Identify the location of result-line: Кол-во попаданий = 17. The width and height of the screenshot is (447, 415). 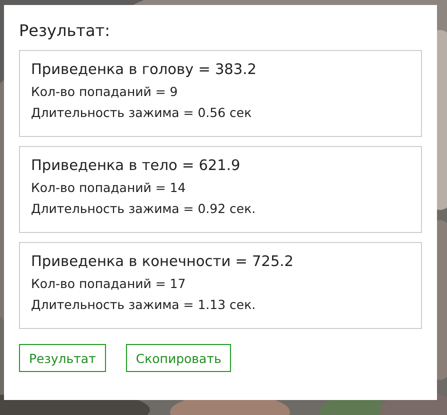
(109, 283).